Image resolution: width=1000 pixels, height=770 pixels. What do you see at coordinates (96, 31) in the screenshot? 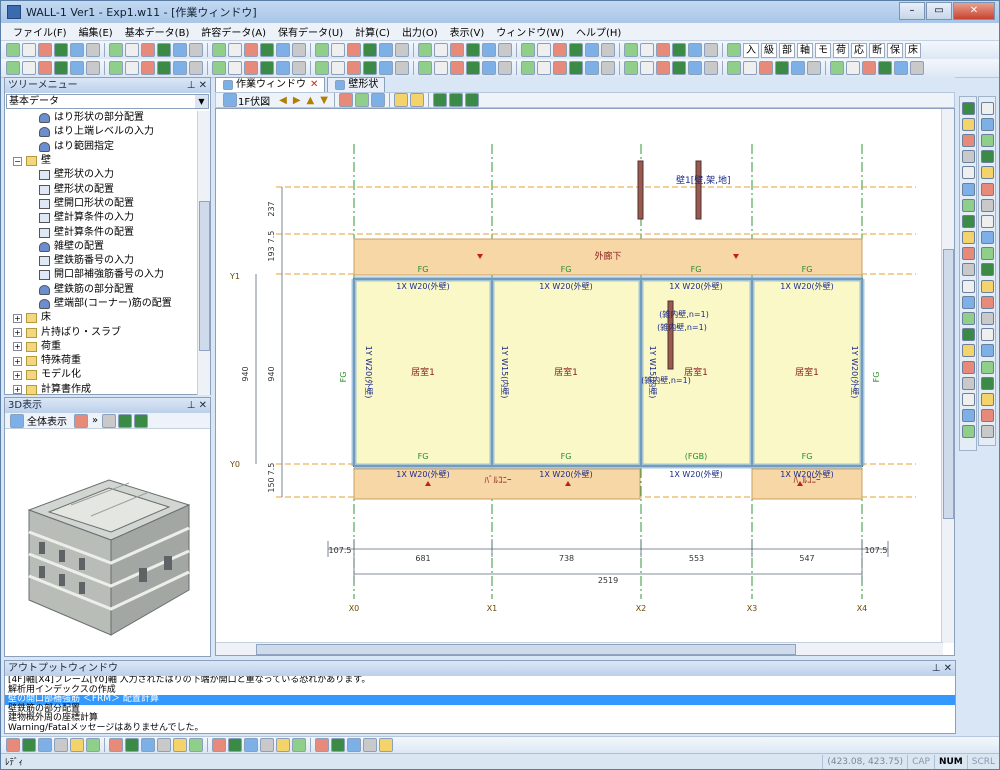
I see `menu-edit: 編集(E)` at bounding box center [96, 31].